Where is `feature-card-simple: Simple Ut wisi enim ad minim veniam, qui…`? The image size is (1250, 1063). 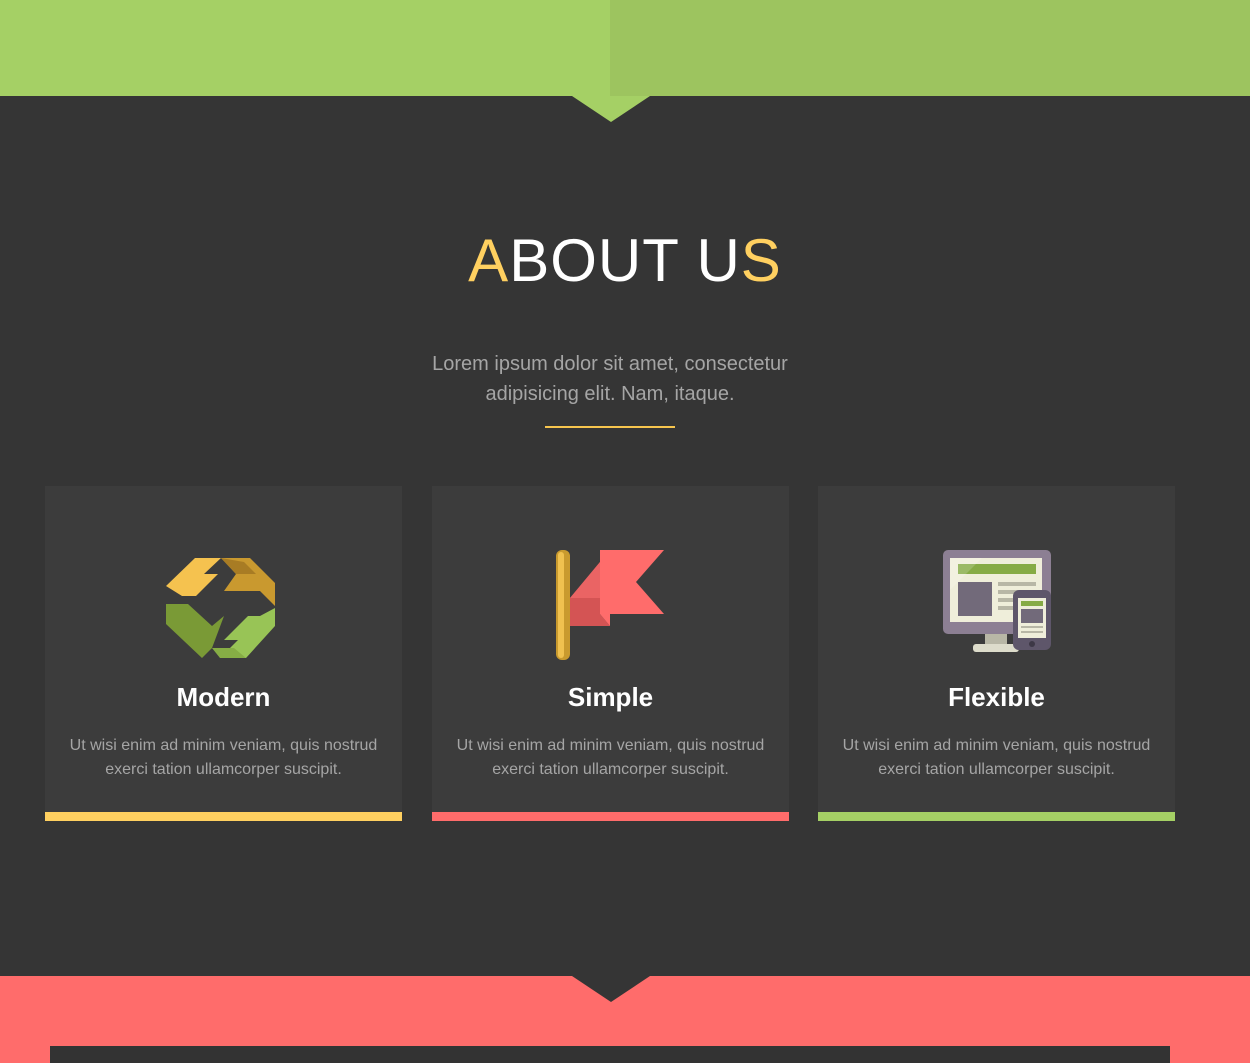 feature-card-simple: Simple Ut wisi enim ad minim veniam, qui… is located at coordinates (610, 653).